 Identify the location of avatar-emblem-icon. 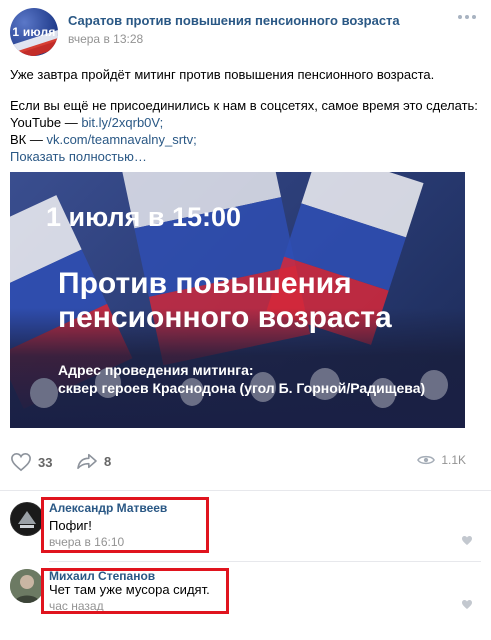
(27, 519).